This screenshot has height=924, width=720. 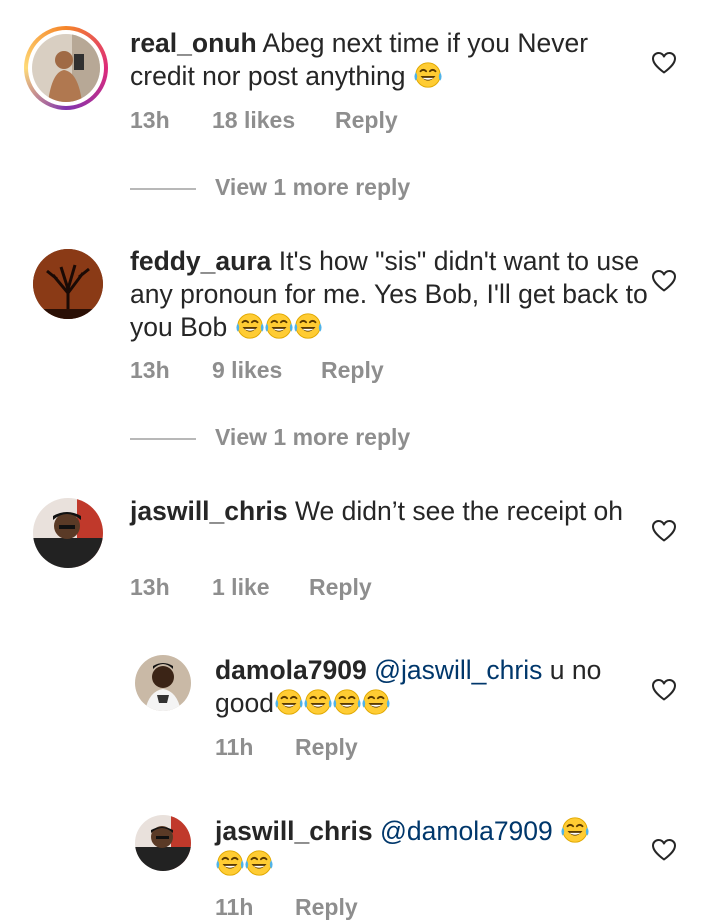 I want to click on mention-link: @damola7909, so click(x=466, y=831).